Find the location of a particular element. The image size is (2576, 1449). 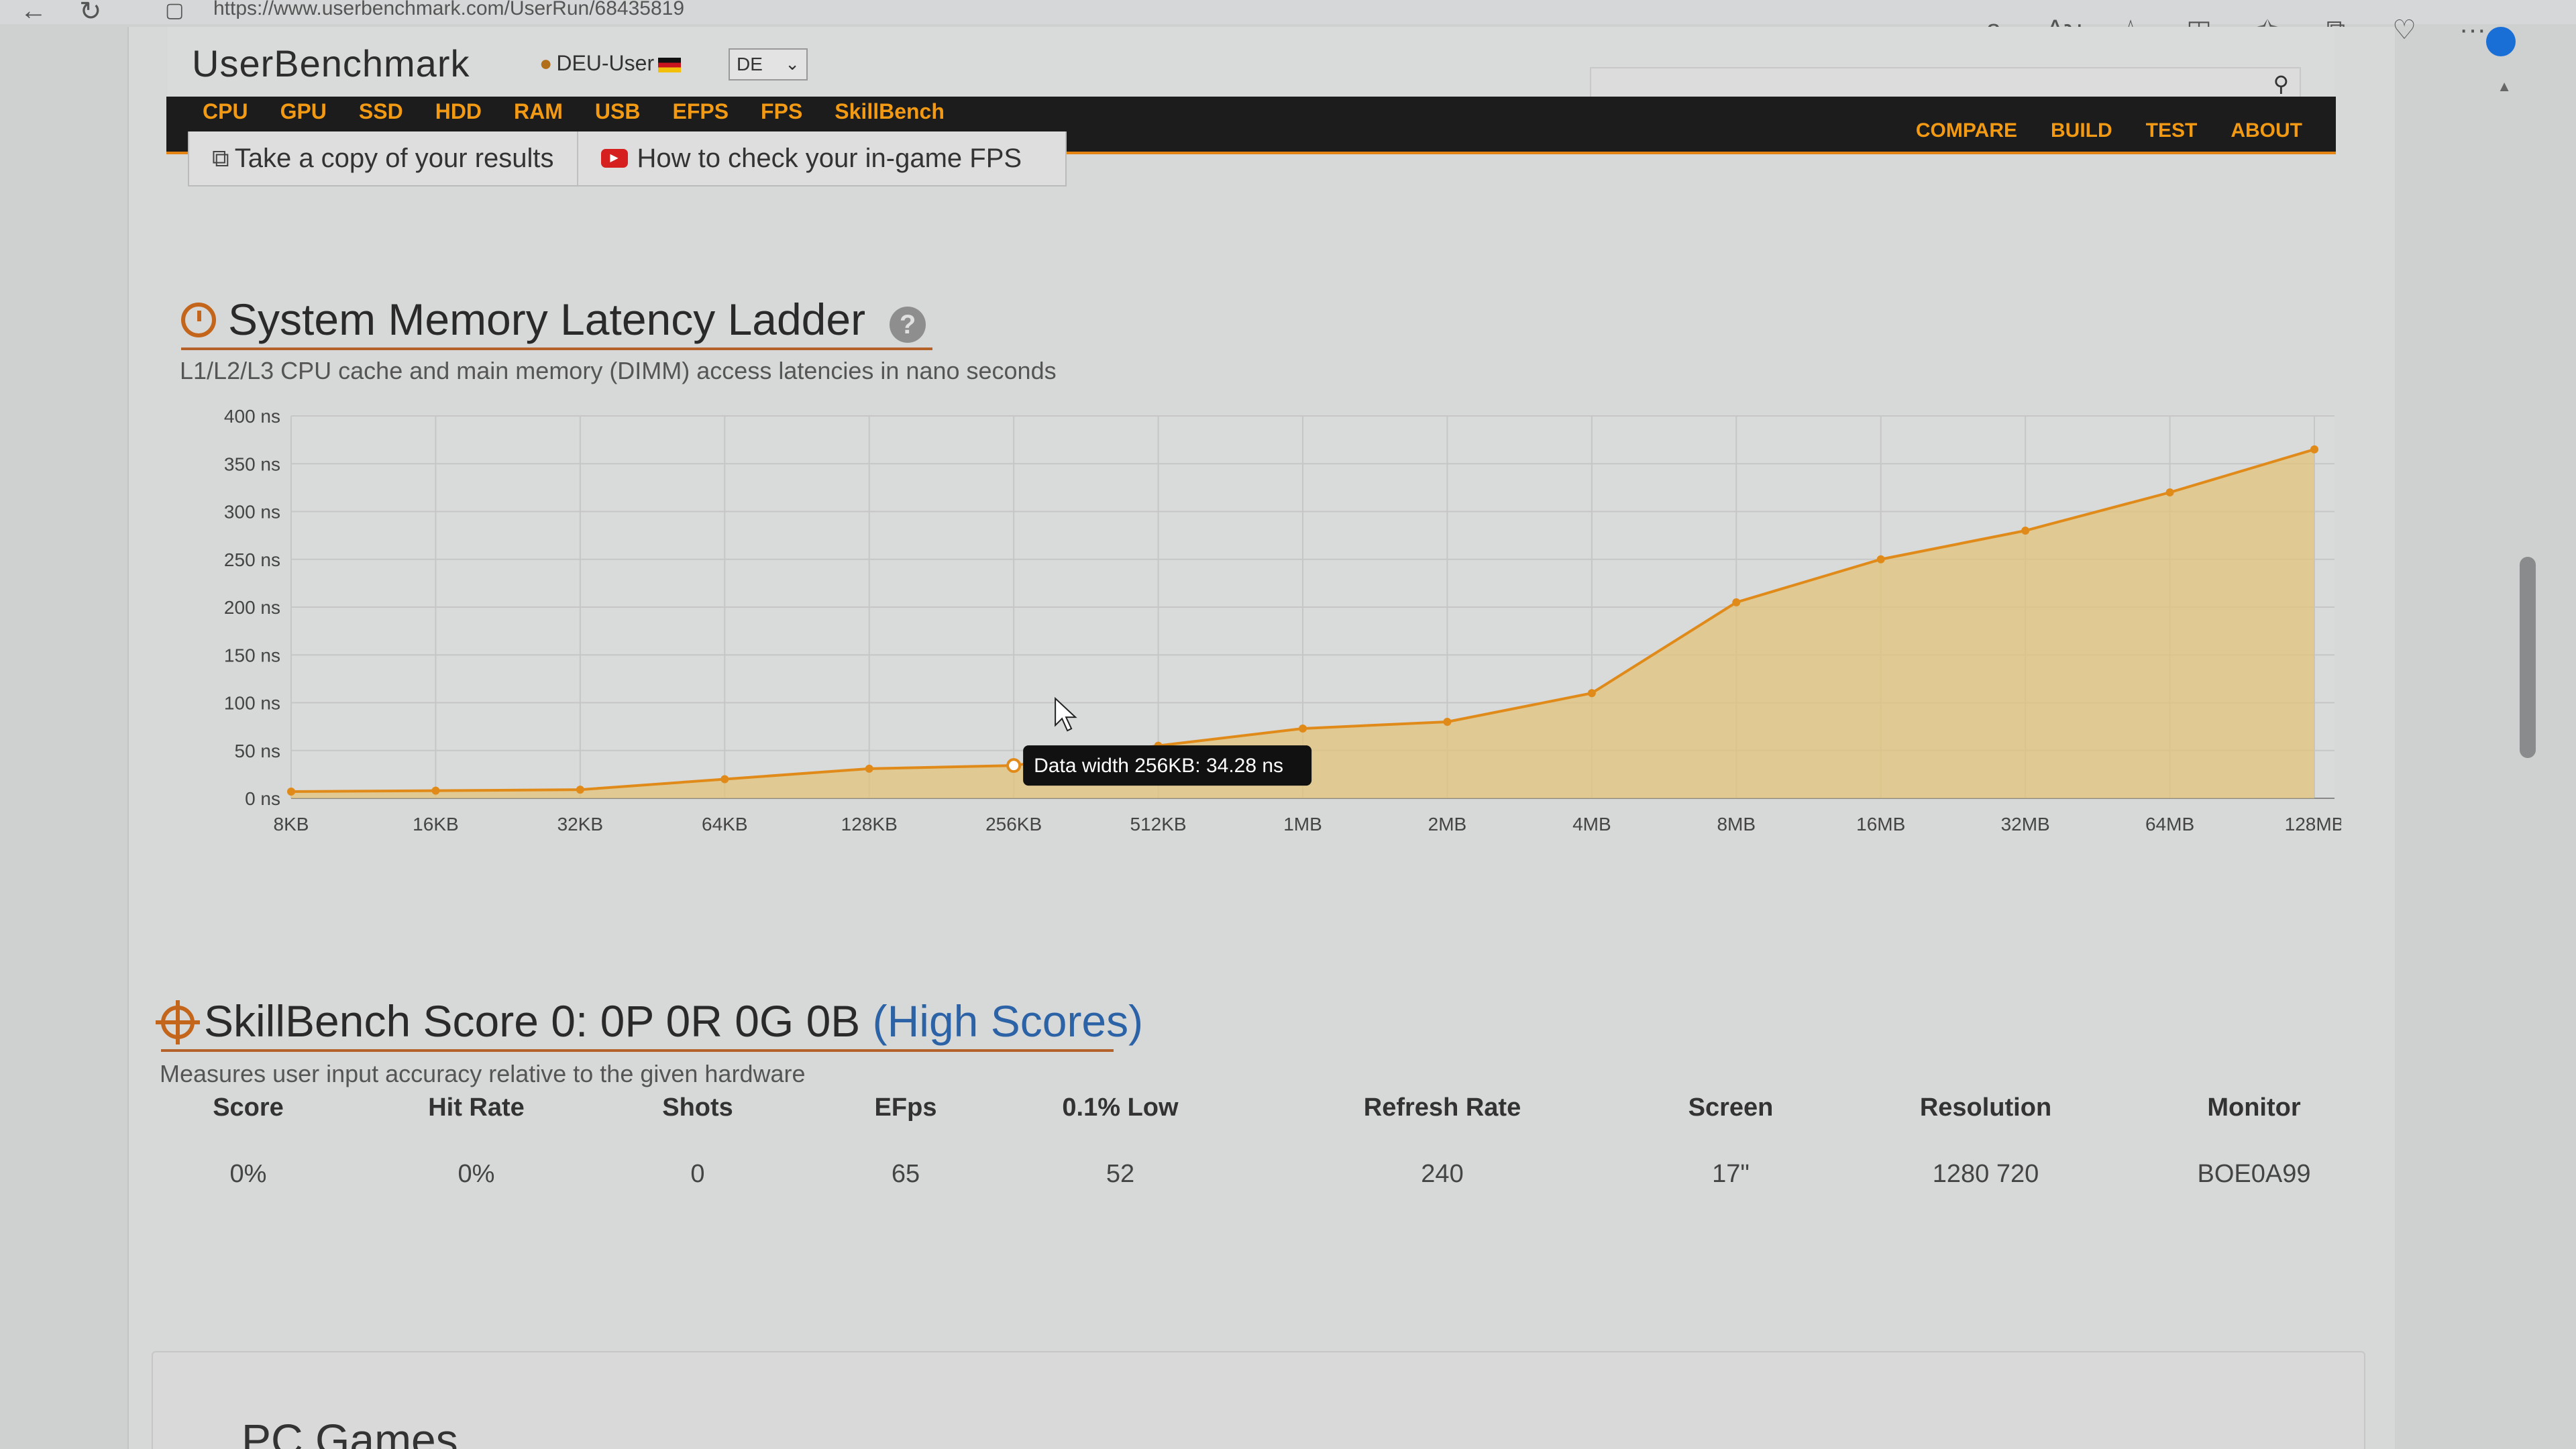

nav-efps: EFPS is located at coordinates (700, 111).